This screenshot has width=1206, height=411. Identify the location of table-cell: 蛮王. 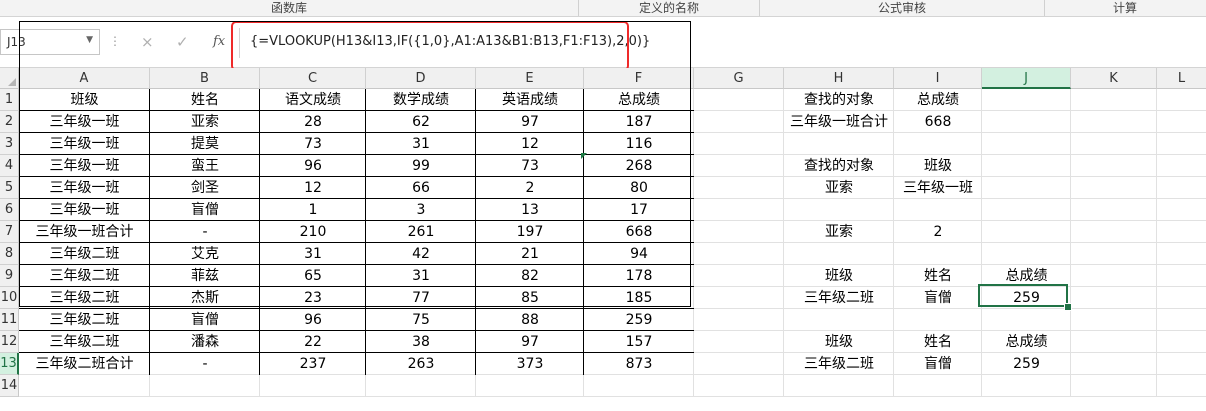
(205, 166).